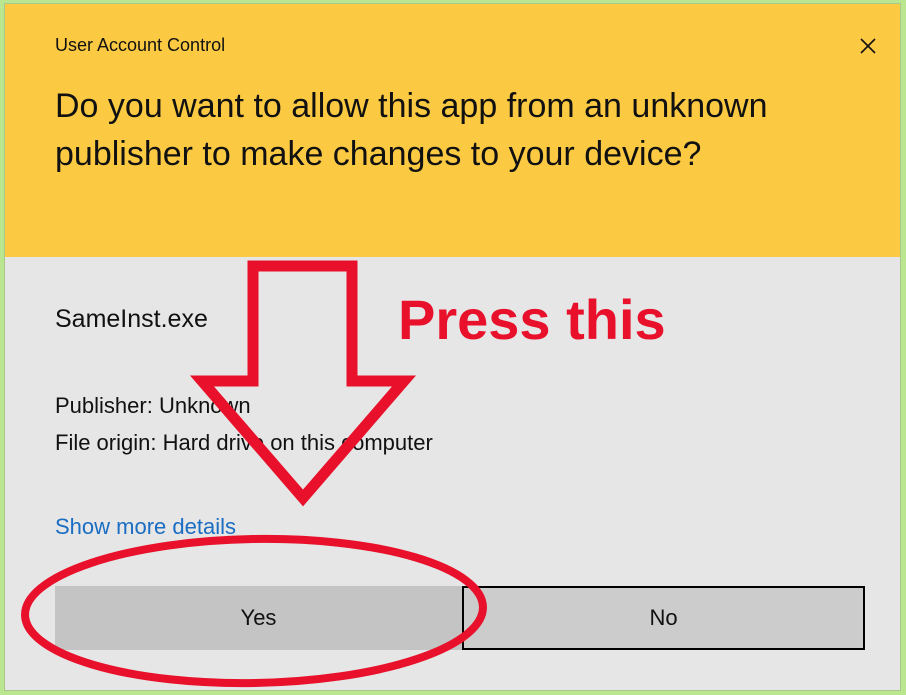  Describe the element at coordinates (258, 618) in the screenshot. I see `yes-button: Yes` at that location.